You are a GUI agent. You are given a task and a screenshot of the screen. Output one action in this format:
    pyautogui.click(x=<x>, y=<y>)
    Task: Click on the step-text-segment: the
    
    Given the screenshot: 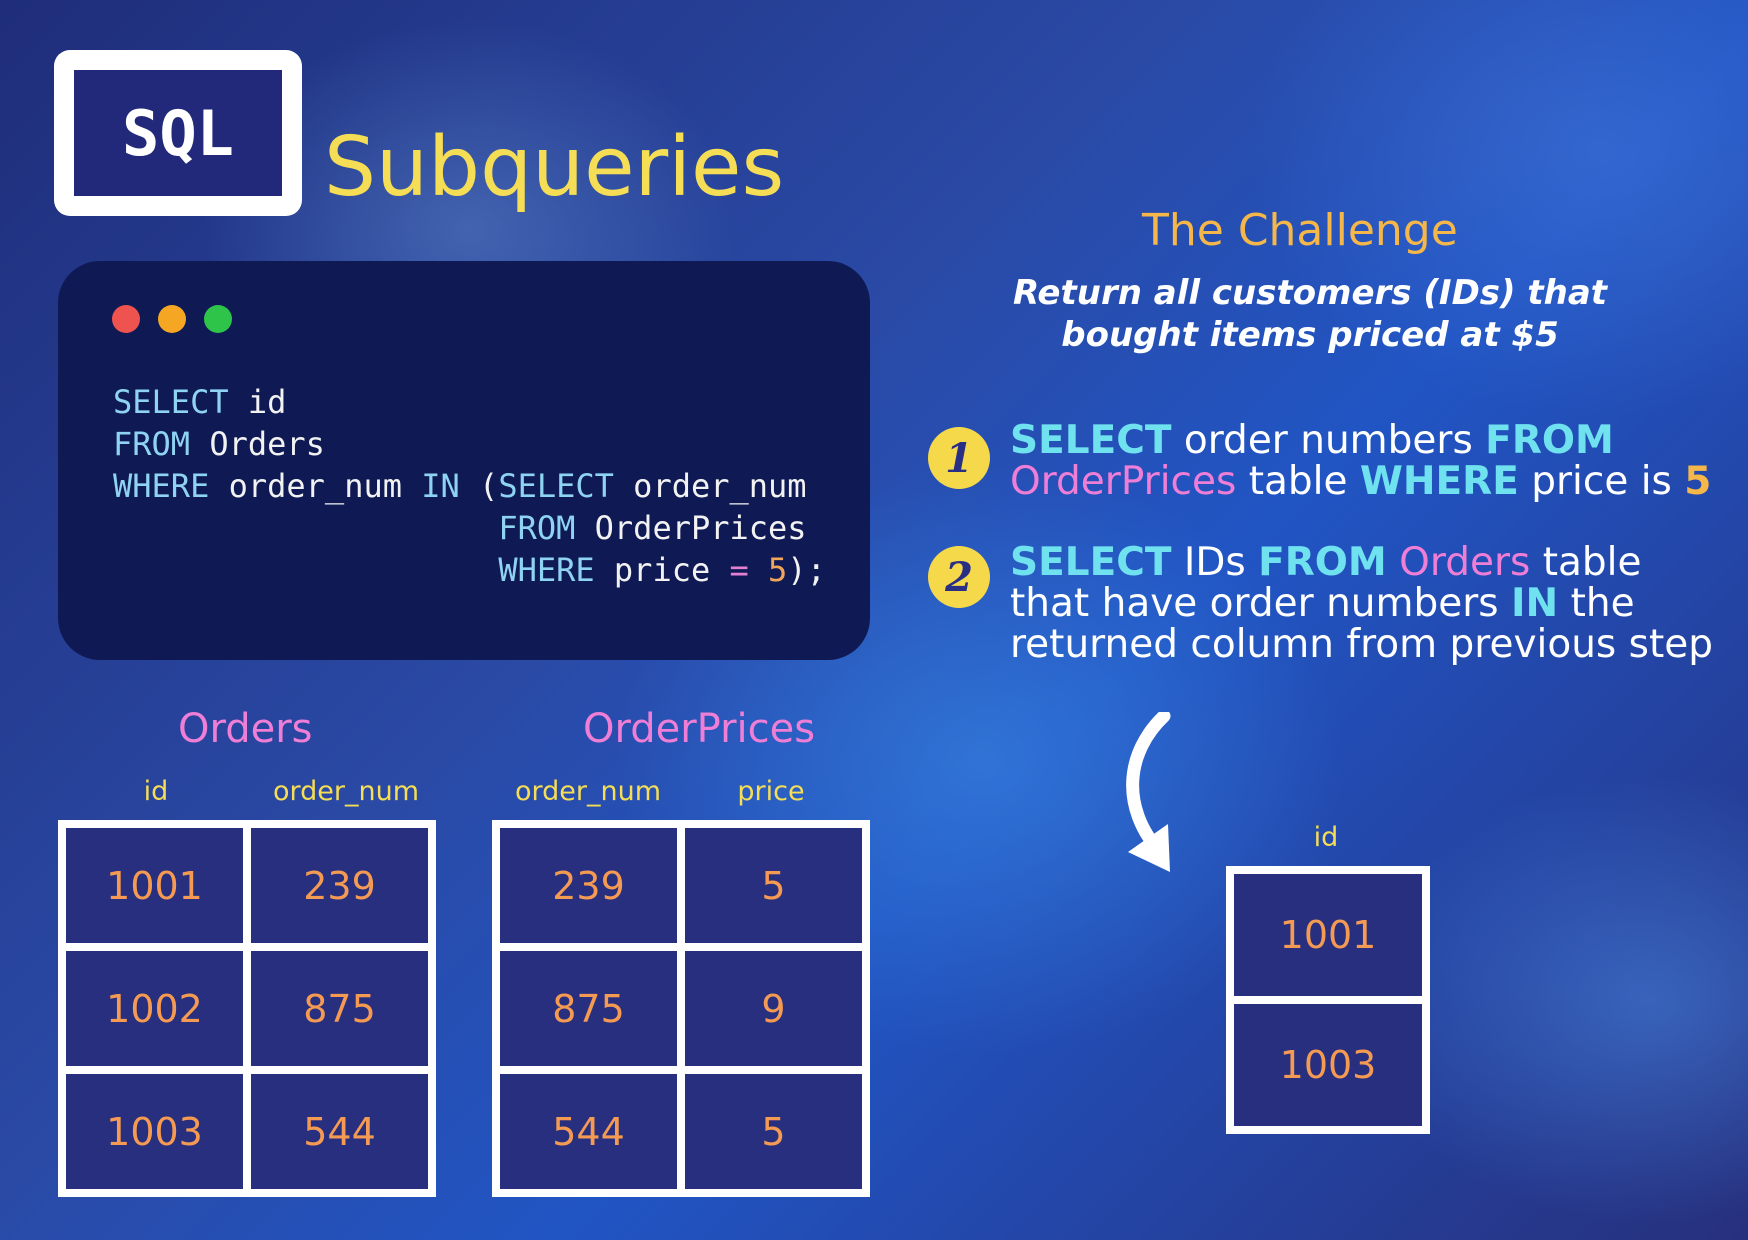 What is the action you would take?
    pyautogui.click(x=1596, y=603)
    